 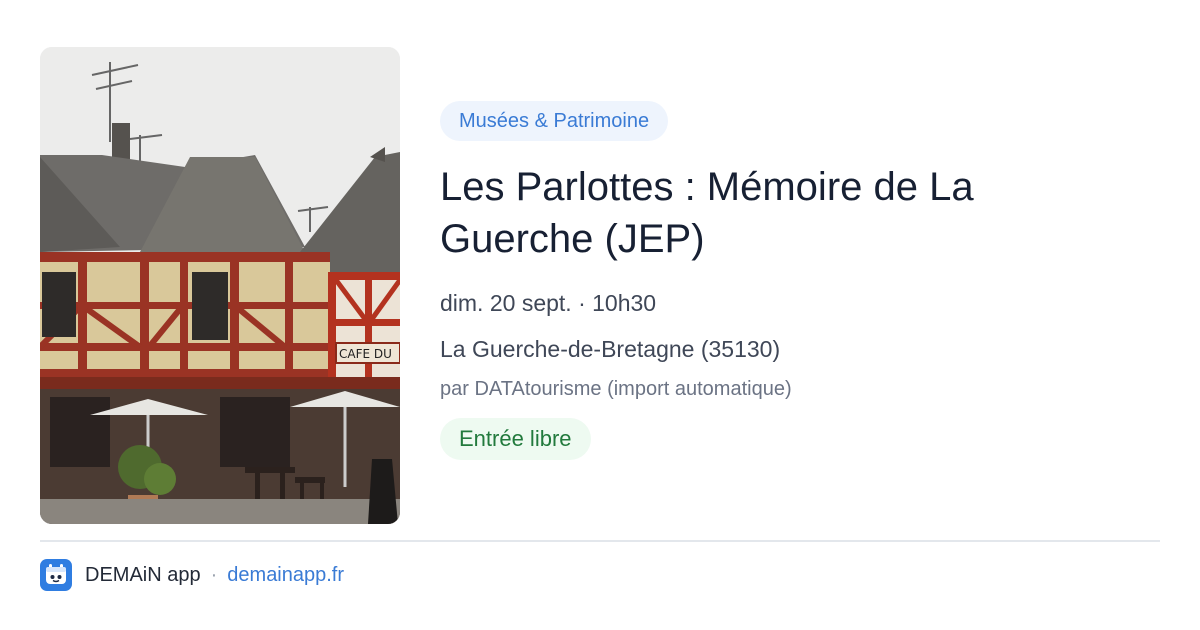 What do you see at coordinates (365, 354) in the screenshot?
I see `cafe-sign-text: CAFE DU` at bounding box center [365, 354].